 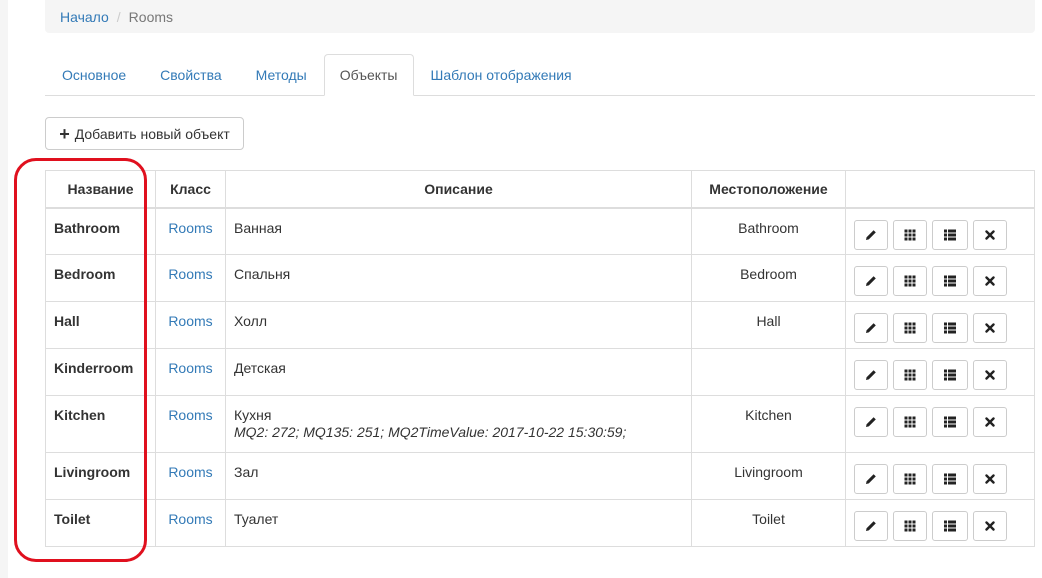 I want to click on table-row: Toilet Rooms Туалет Toilet, so click(x=540, y=523).